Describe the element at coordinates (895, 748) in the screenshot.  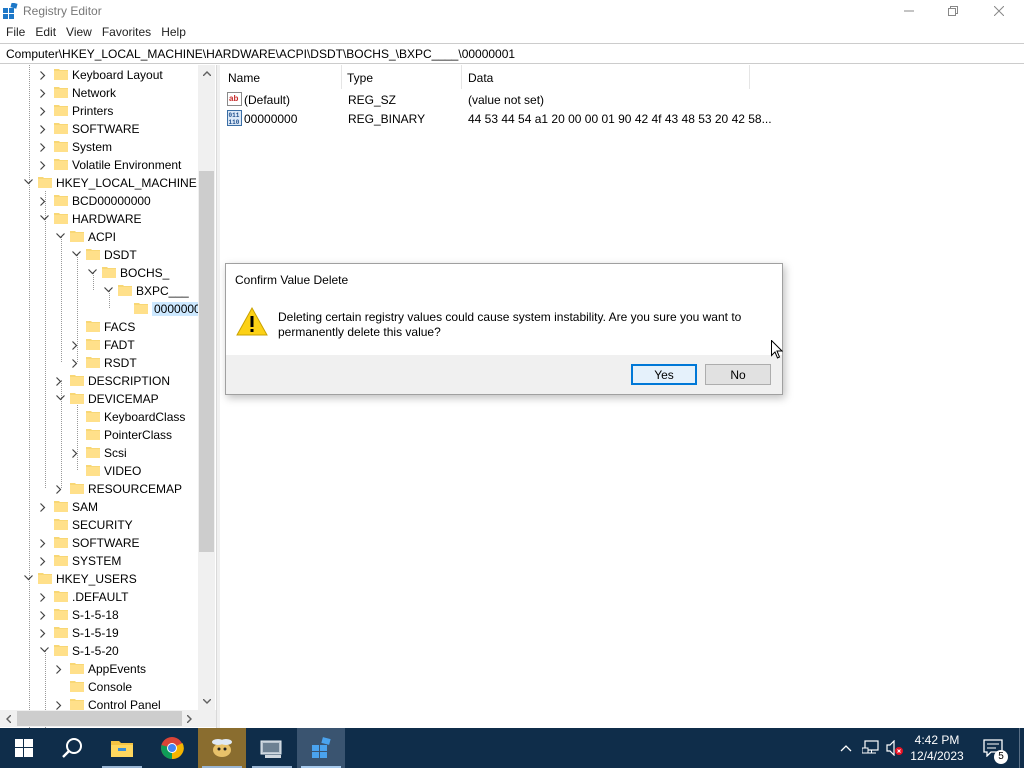
I see `tray-volume` at that location.